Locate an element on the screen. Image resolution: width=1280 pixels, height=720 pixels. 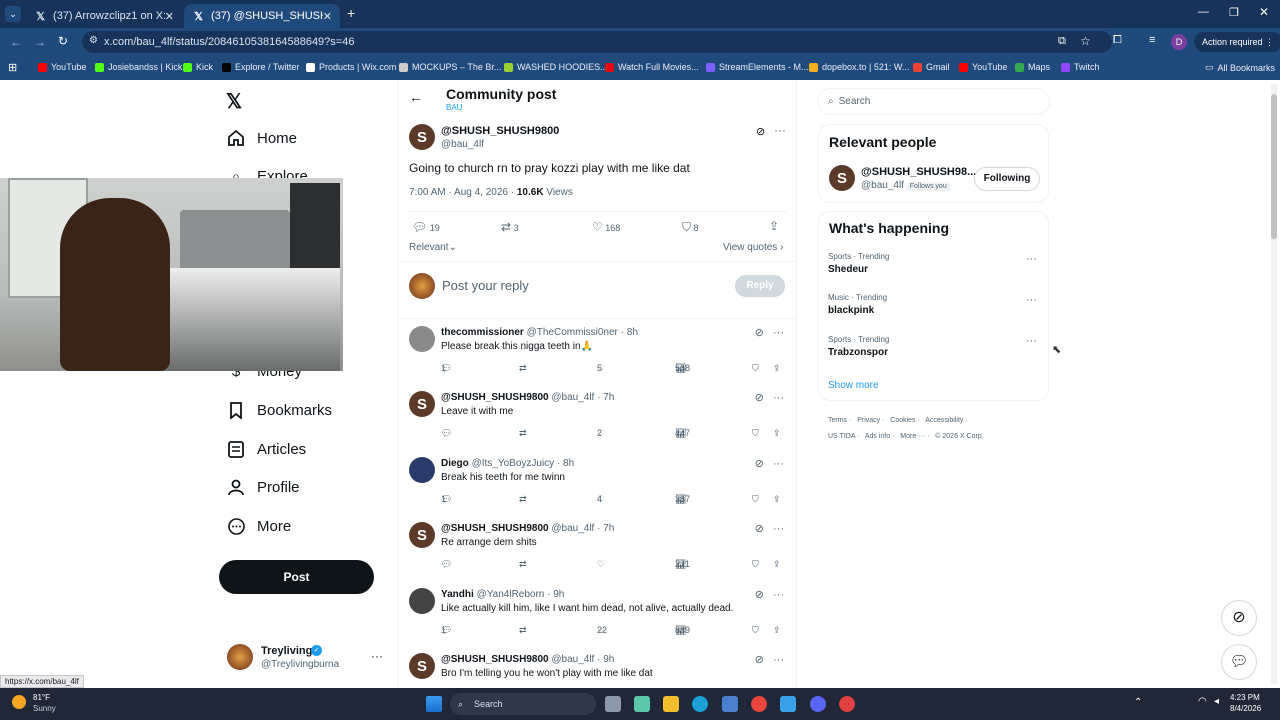
post-button: Post is located at coordinates (296, 577).